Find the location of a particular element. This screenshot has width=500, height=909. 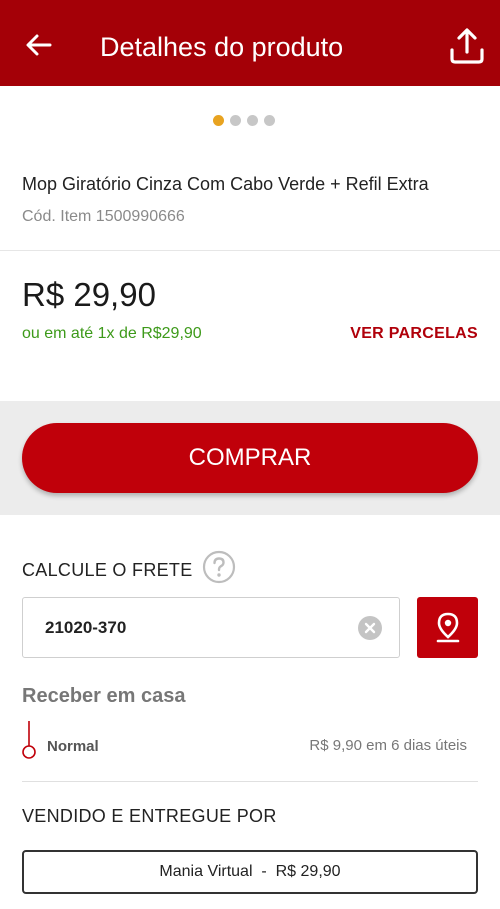

page-title: Detalhes do produto is located at coordinates (222, 47).